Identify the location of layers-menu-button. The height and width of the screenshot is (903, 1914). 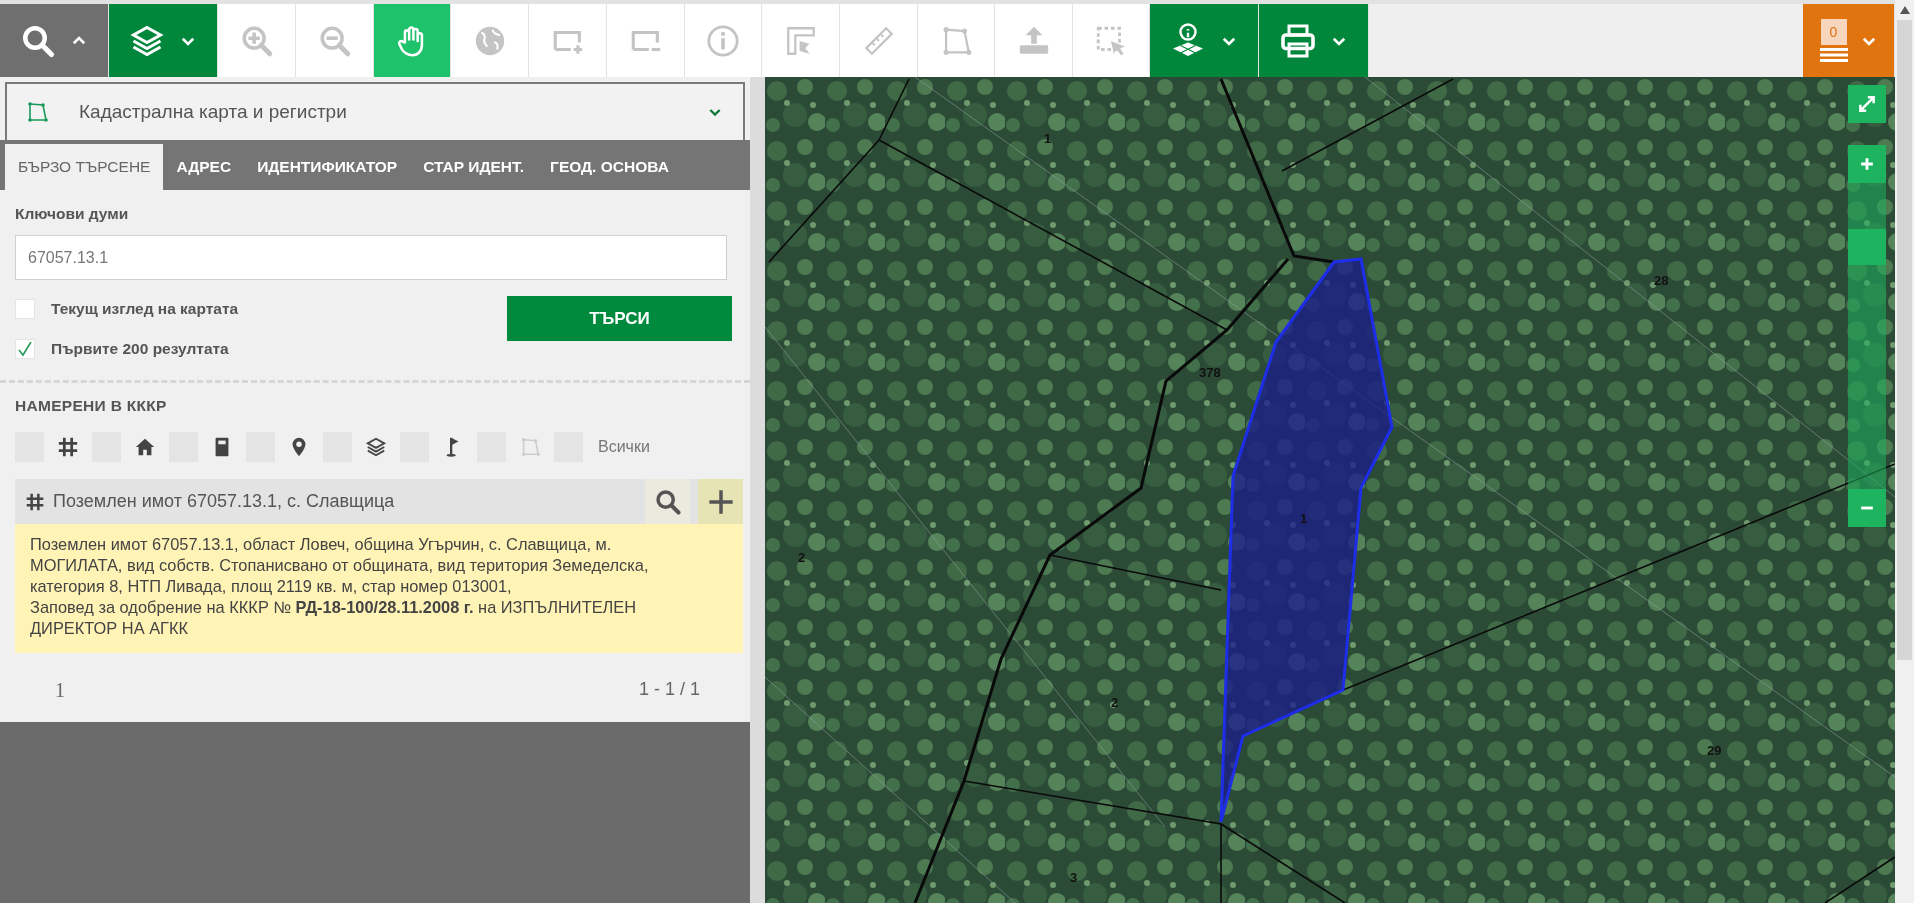
(163, 40).